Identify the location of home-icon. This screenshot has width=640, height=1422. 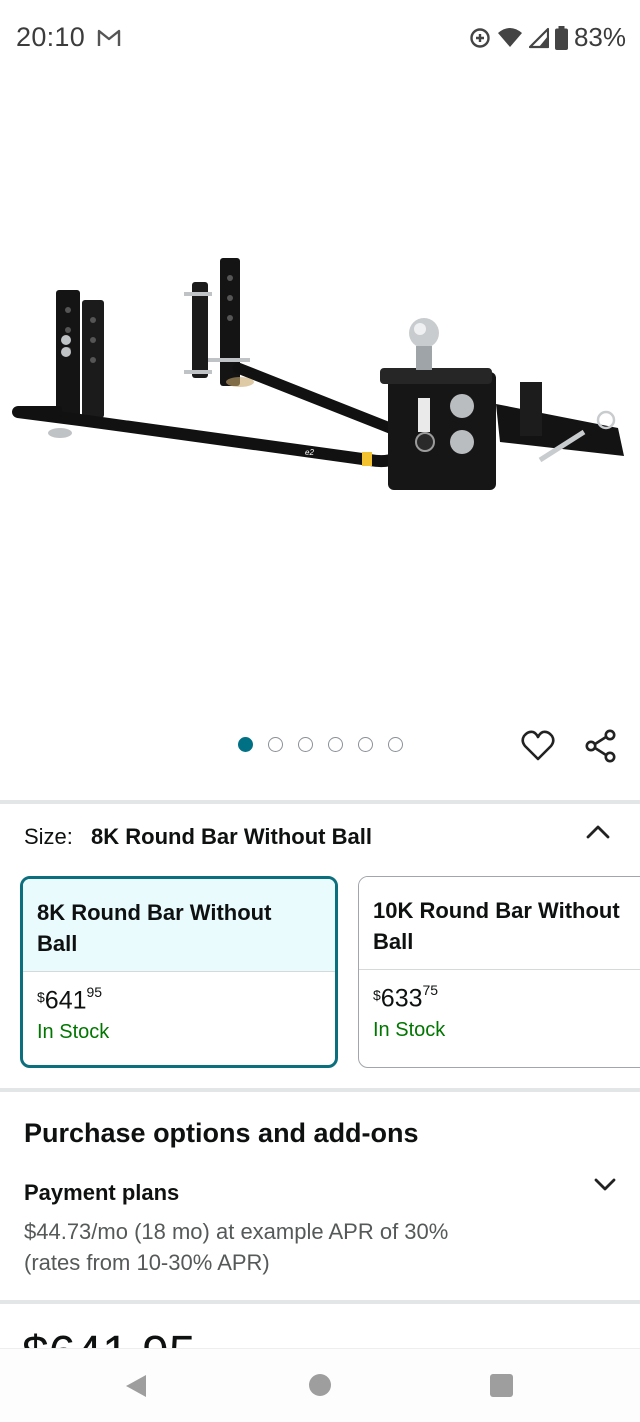
(320, 1385).